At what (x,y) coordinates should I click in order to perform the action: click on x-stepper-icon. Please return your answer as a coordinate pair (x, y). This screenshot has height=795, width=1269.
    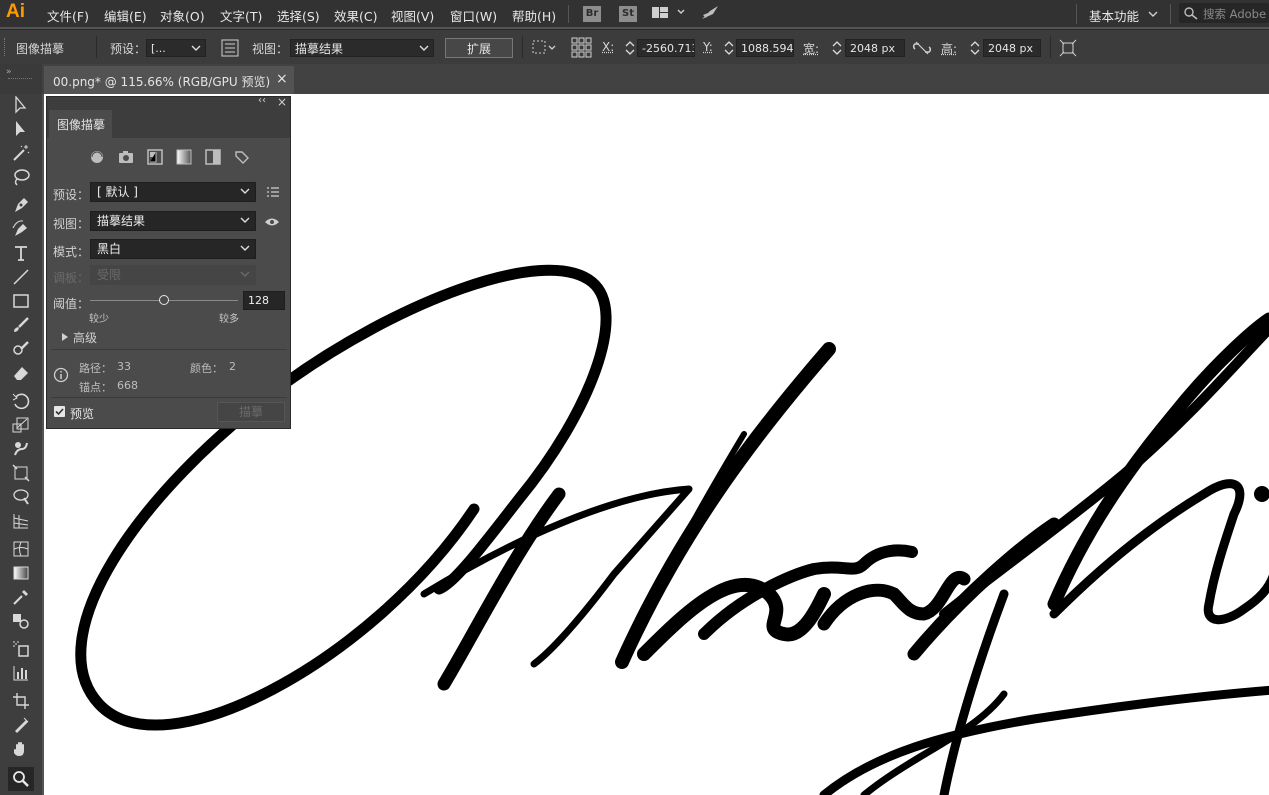
    Looking at the image, I should click on (630, 49).